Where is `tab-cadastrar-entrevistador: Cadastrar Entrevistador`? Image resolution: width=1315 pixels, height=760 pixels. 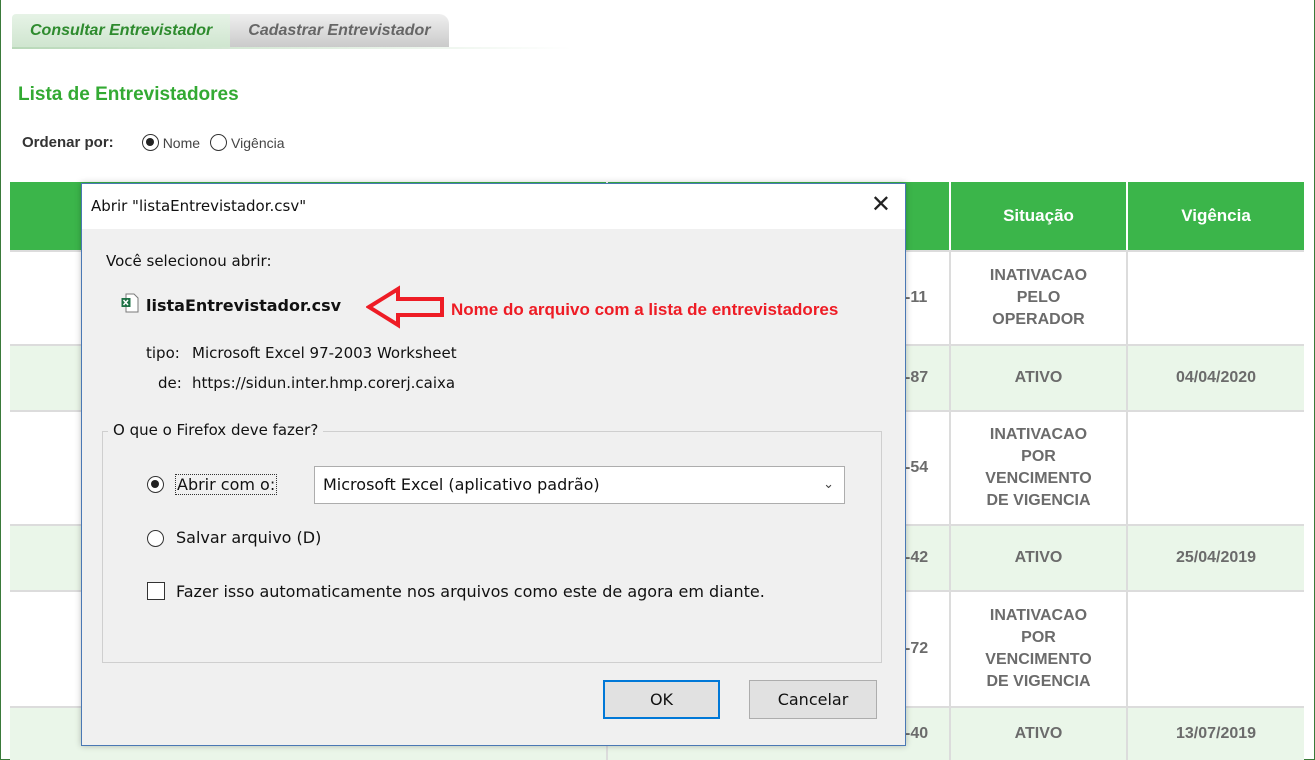
tab-cadastrar-entrevistador: Cadastrar Entrevistador is located at coordinates (339, 31).